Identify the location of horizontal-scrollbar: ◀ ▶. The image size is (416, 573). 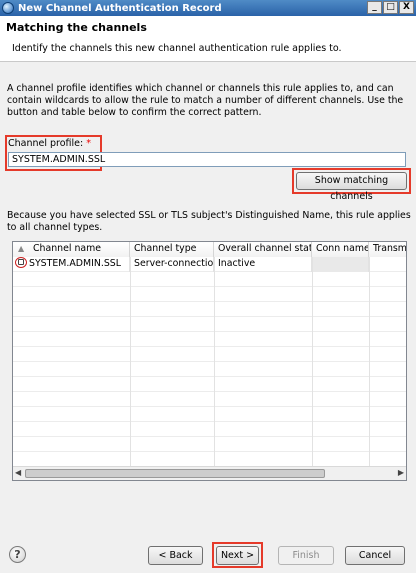
(209, 473).